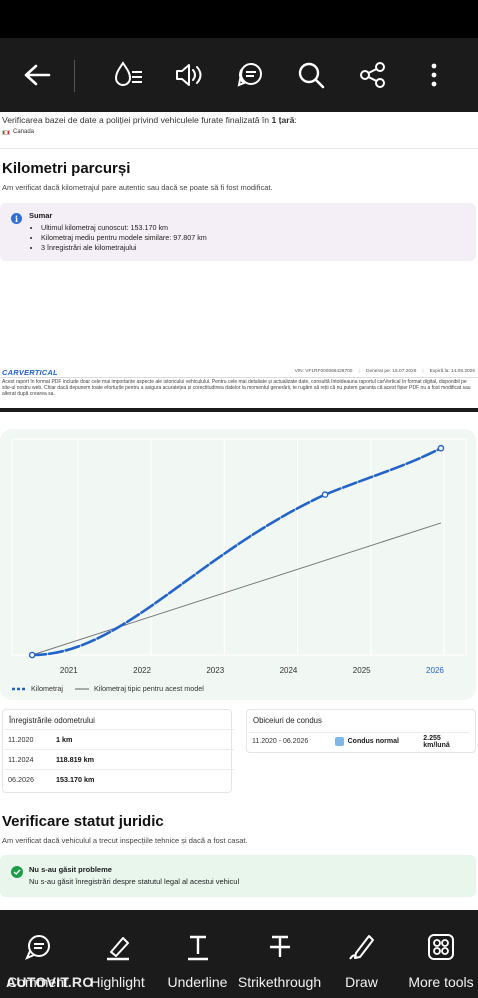  I want to click on legend-swatch-mileage, so click(19, 688).